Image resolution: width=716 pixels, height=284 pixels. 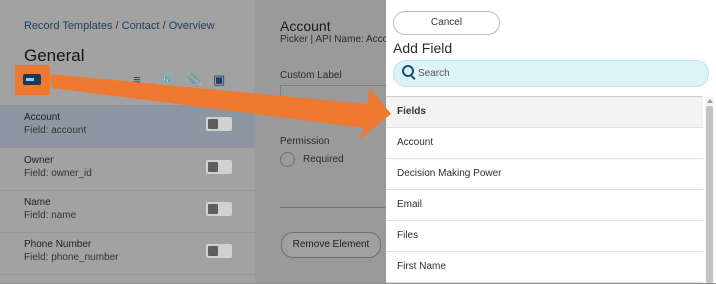 What do you see at coordinates (446, 23) in the screenshot?
I see `cancel-button: Cancel` at bounding box center [446, 23].